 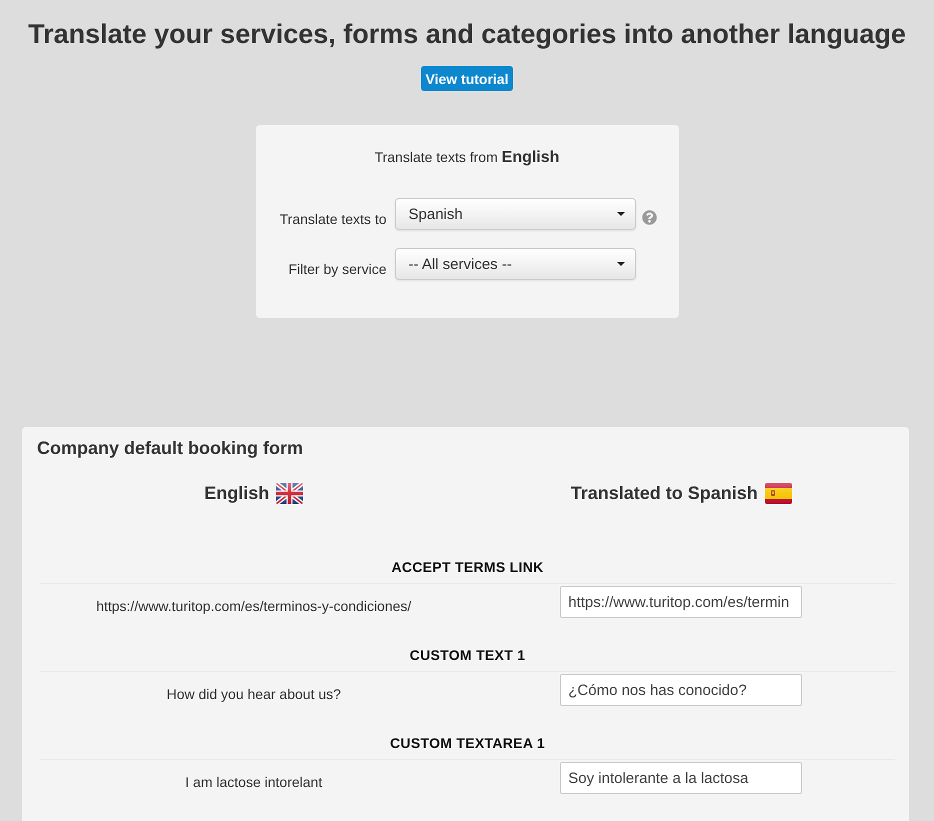 What do you see at coordinates (170, 448) in the screenshot?
I see `form-title: Company default booking form` at bounding box center [170, 448].